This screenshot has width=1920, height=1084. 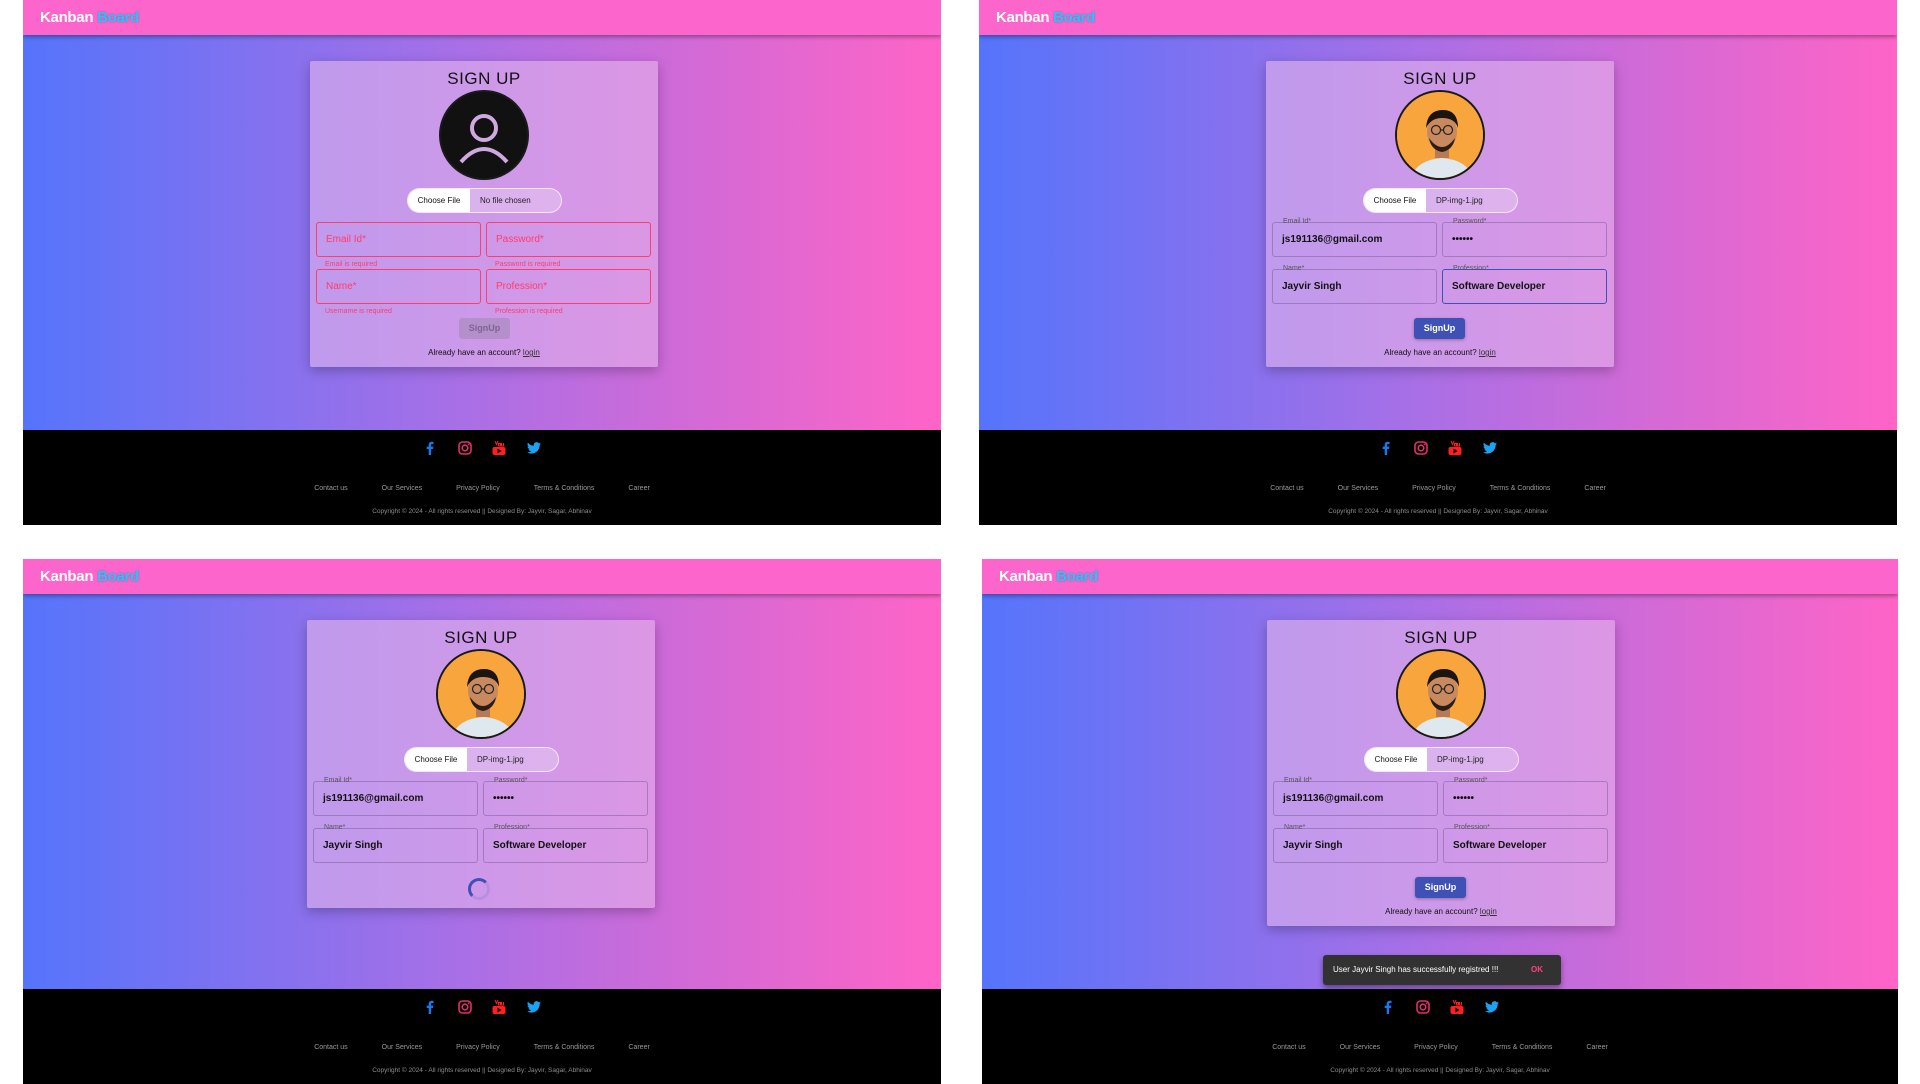 What do you see at coordinates (511, 780) in the screenshot?
I see `password-label: Password*` at bounding box center [511, 780].